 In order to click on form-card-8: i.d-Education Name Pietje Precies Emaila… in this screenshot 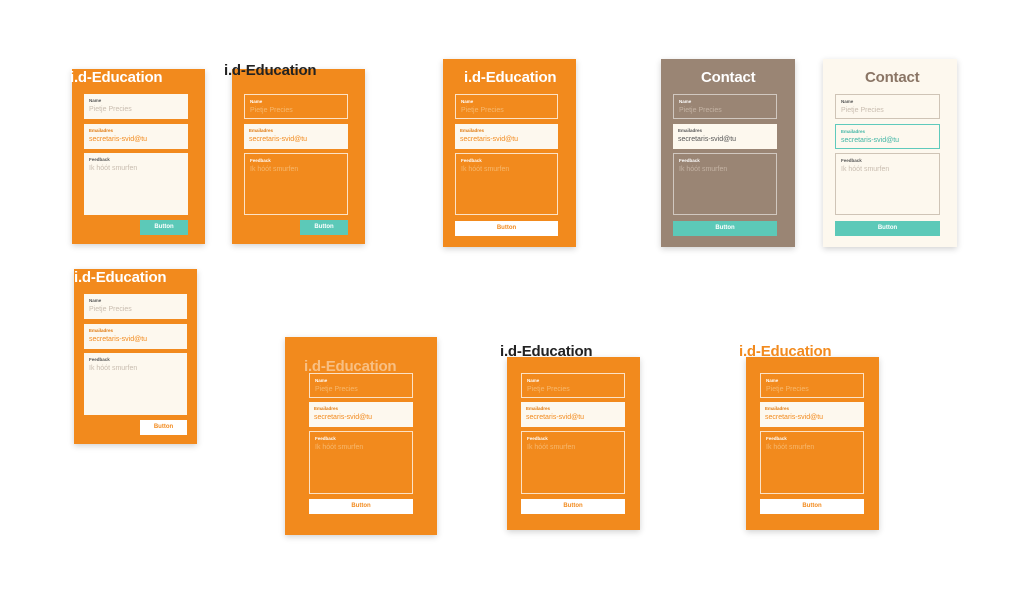, I will do `click(570, 436)`.